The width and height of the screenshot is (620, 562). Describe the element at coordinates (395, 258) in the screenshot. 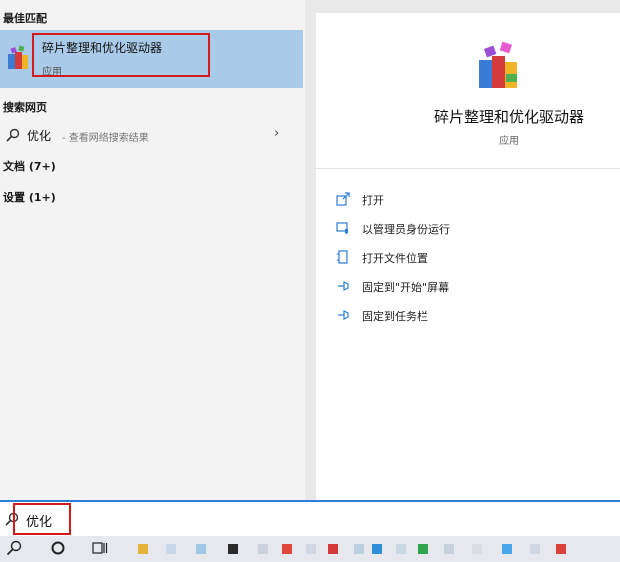

I see `action-open-file-location-label: 打开文件位置` at that location.